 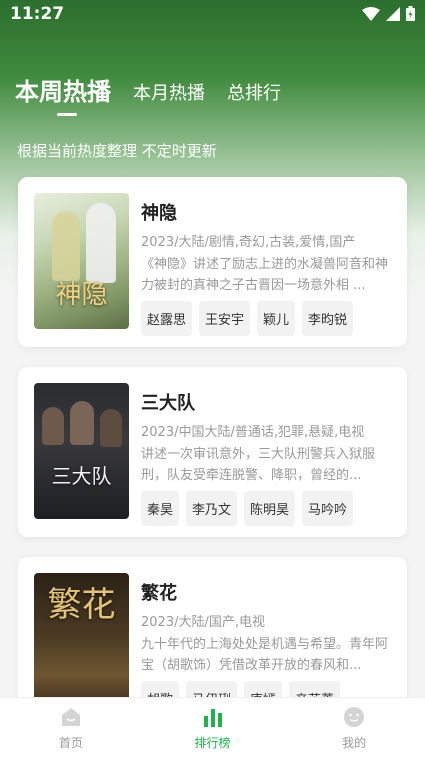 I want to click on tab-monthly: 本月热播, so click(x=169, y=93).